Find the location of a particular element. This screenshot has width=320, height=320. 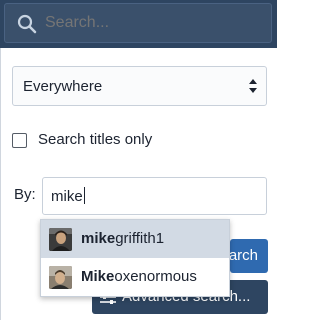

search-button-label: Search is located at coordinates (244, 255).